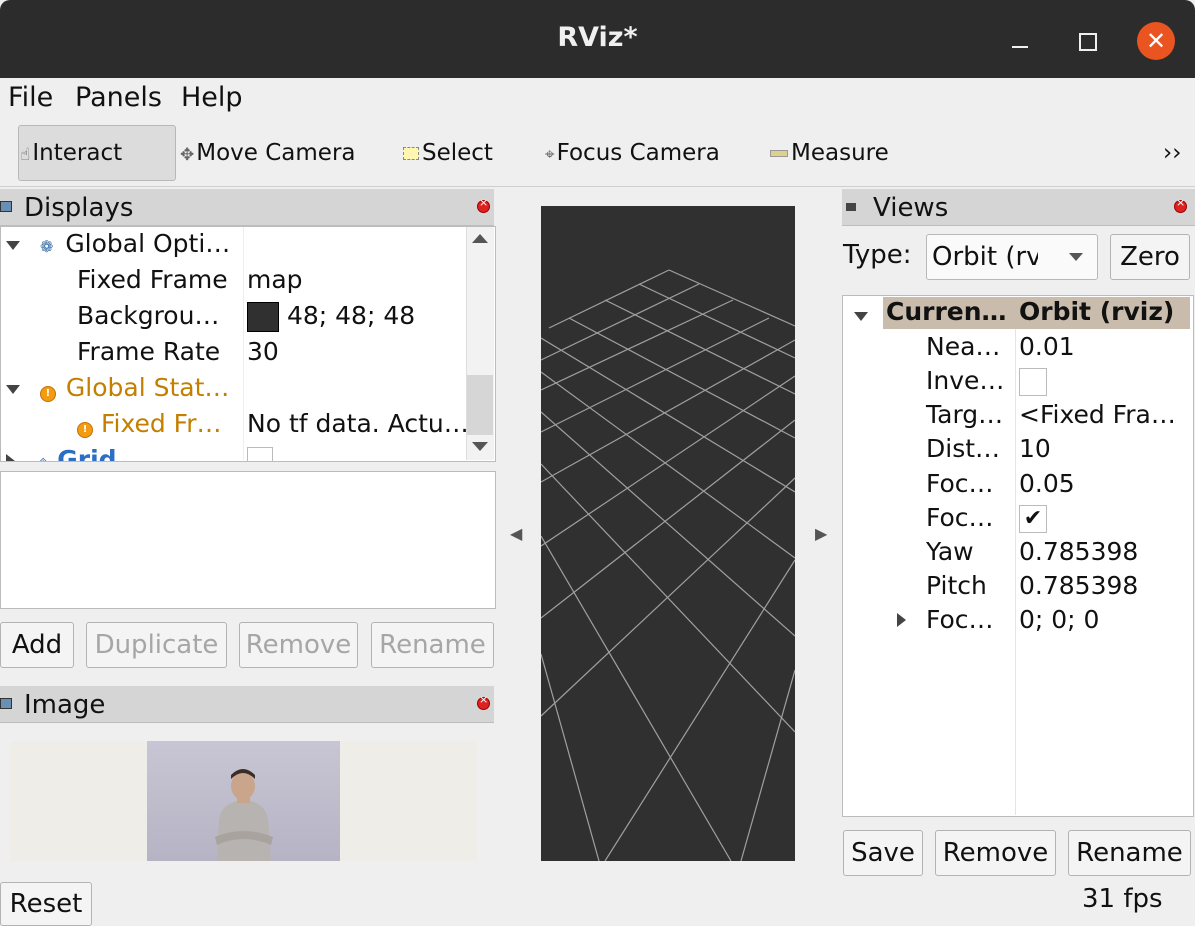 The width and height of the screenshot is (1195, 926). I want to click on image-icon, so click(6, 703).